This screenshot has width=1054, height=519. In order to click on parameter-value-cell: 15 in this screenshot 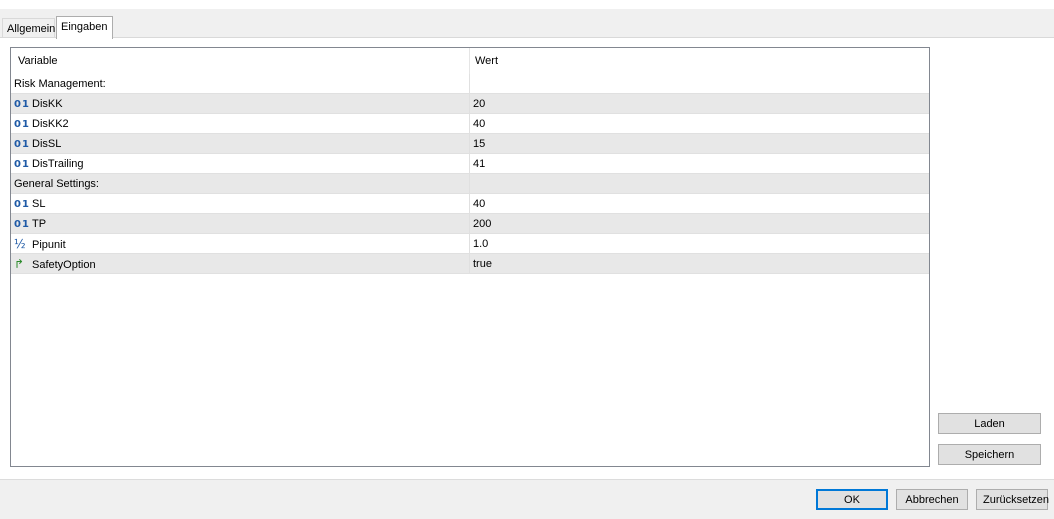, I will do `click(698, 144)`.